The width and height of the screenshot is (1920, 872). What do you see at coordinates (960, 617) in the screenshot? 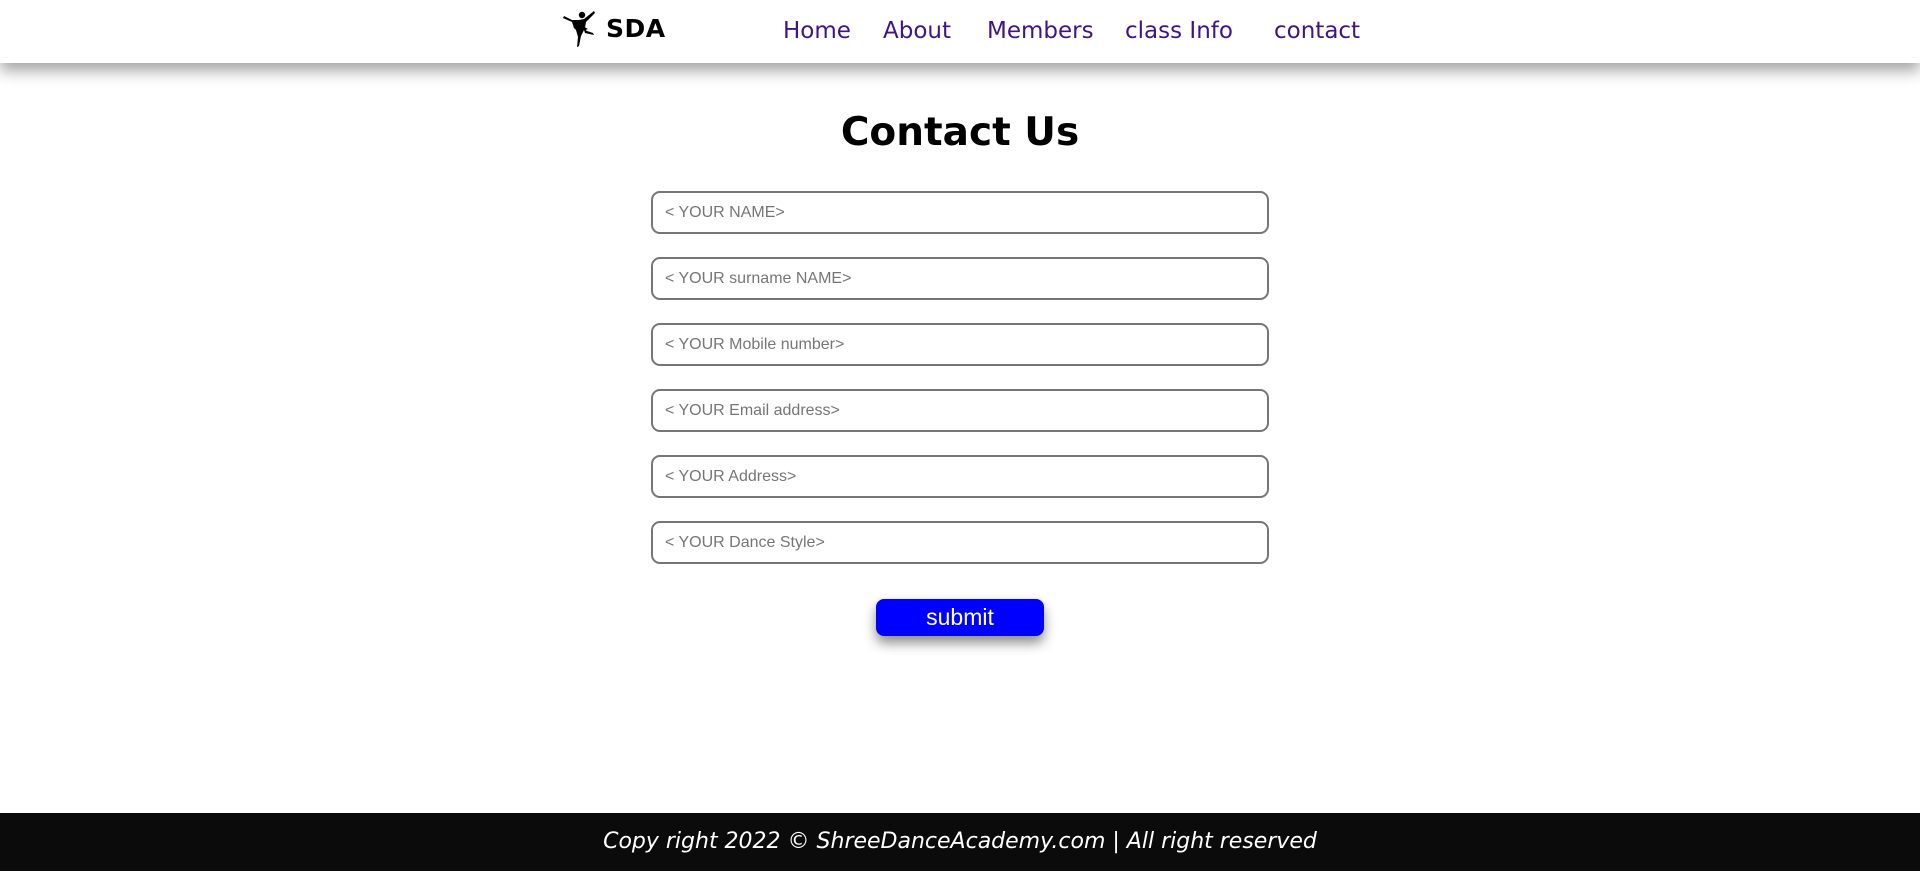
I see `submit-button: submit` at bounding box center [960, 617].